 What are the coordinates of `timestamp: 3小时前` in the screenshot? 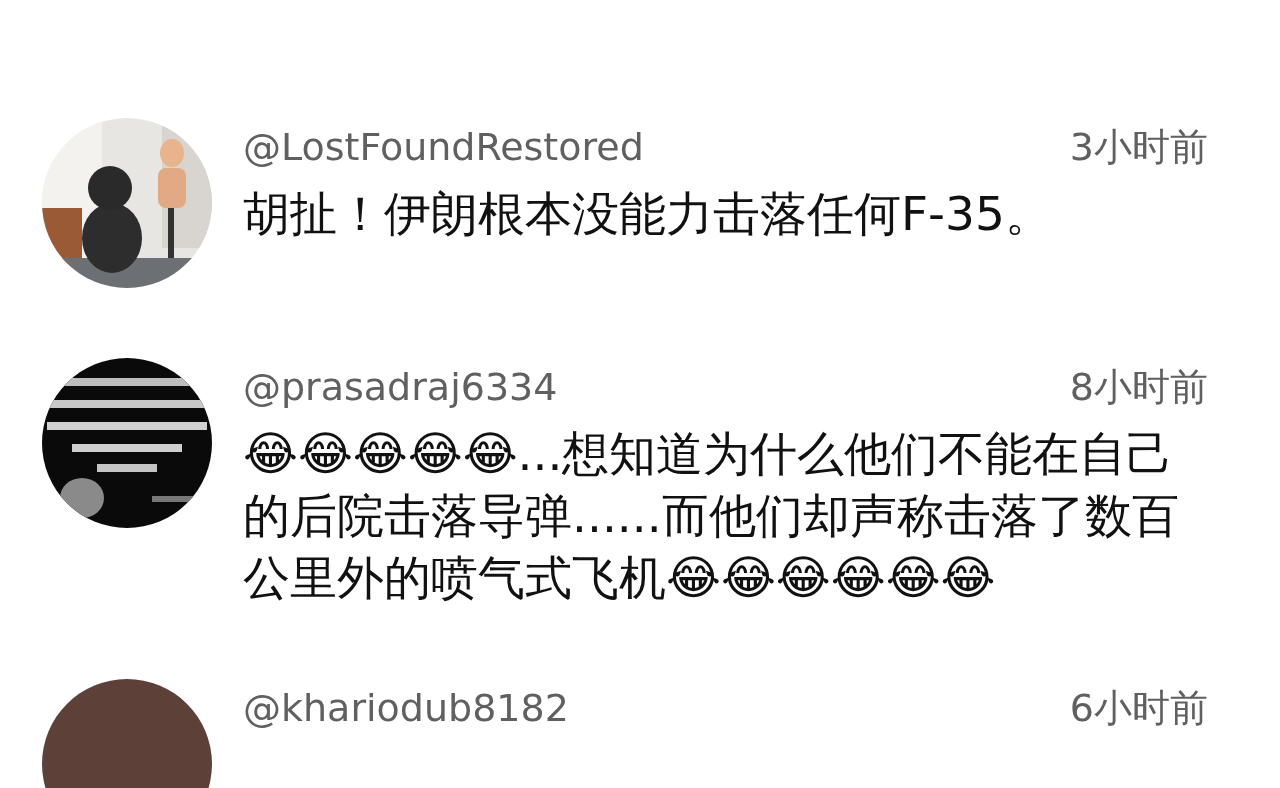 It's located at (1138, 147).